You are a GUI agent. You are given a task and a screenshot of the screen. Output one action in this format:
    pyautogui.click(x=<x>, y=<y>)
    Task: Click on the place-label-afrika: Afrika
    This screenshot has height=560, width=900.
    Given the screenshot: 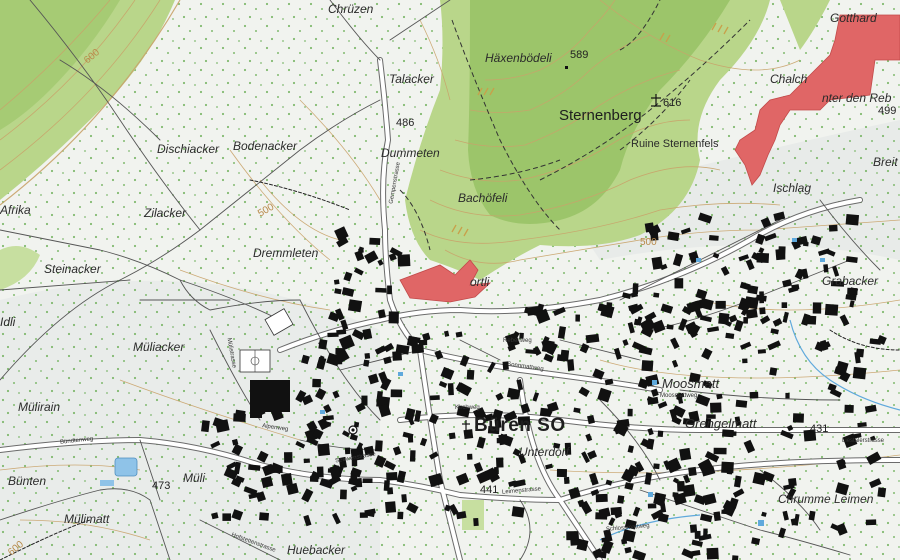 What is the action you would take?
    pyautogui.click(x=15, y=210)
    